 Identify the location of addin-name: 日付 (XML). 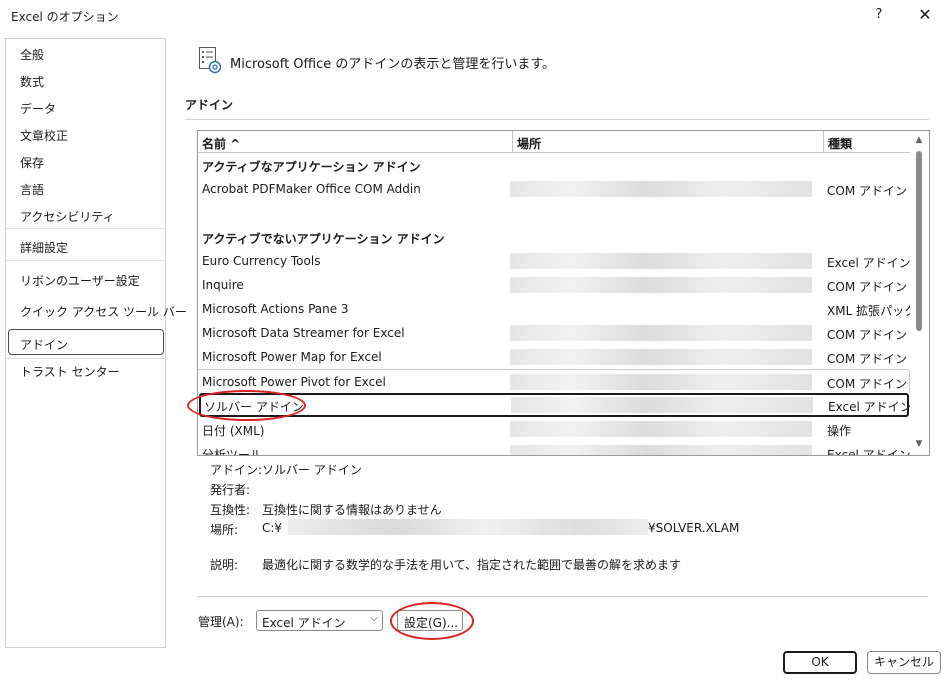
(233, 431).